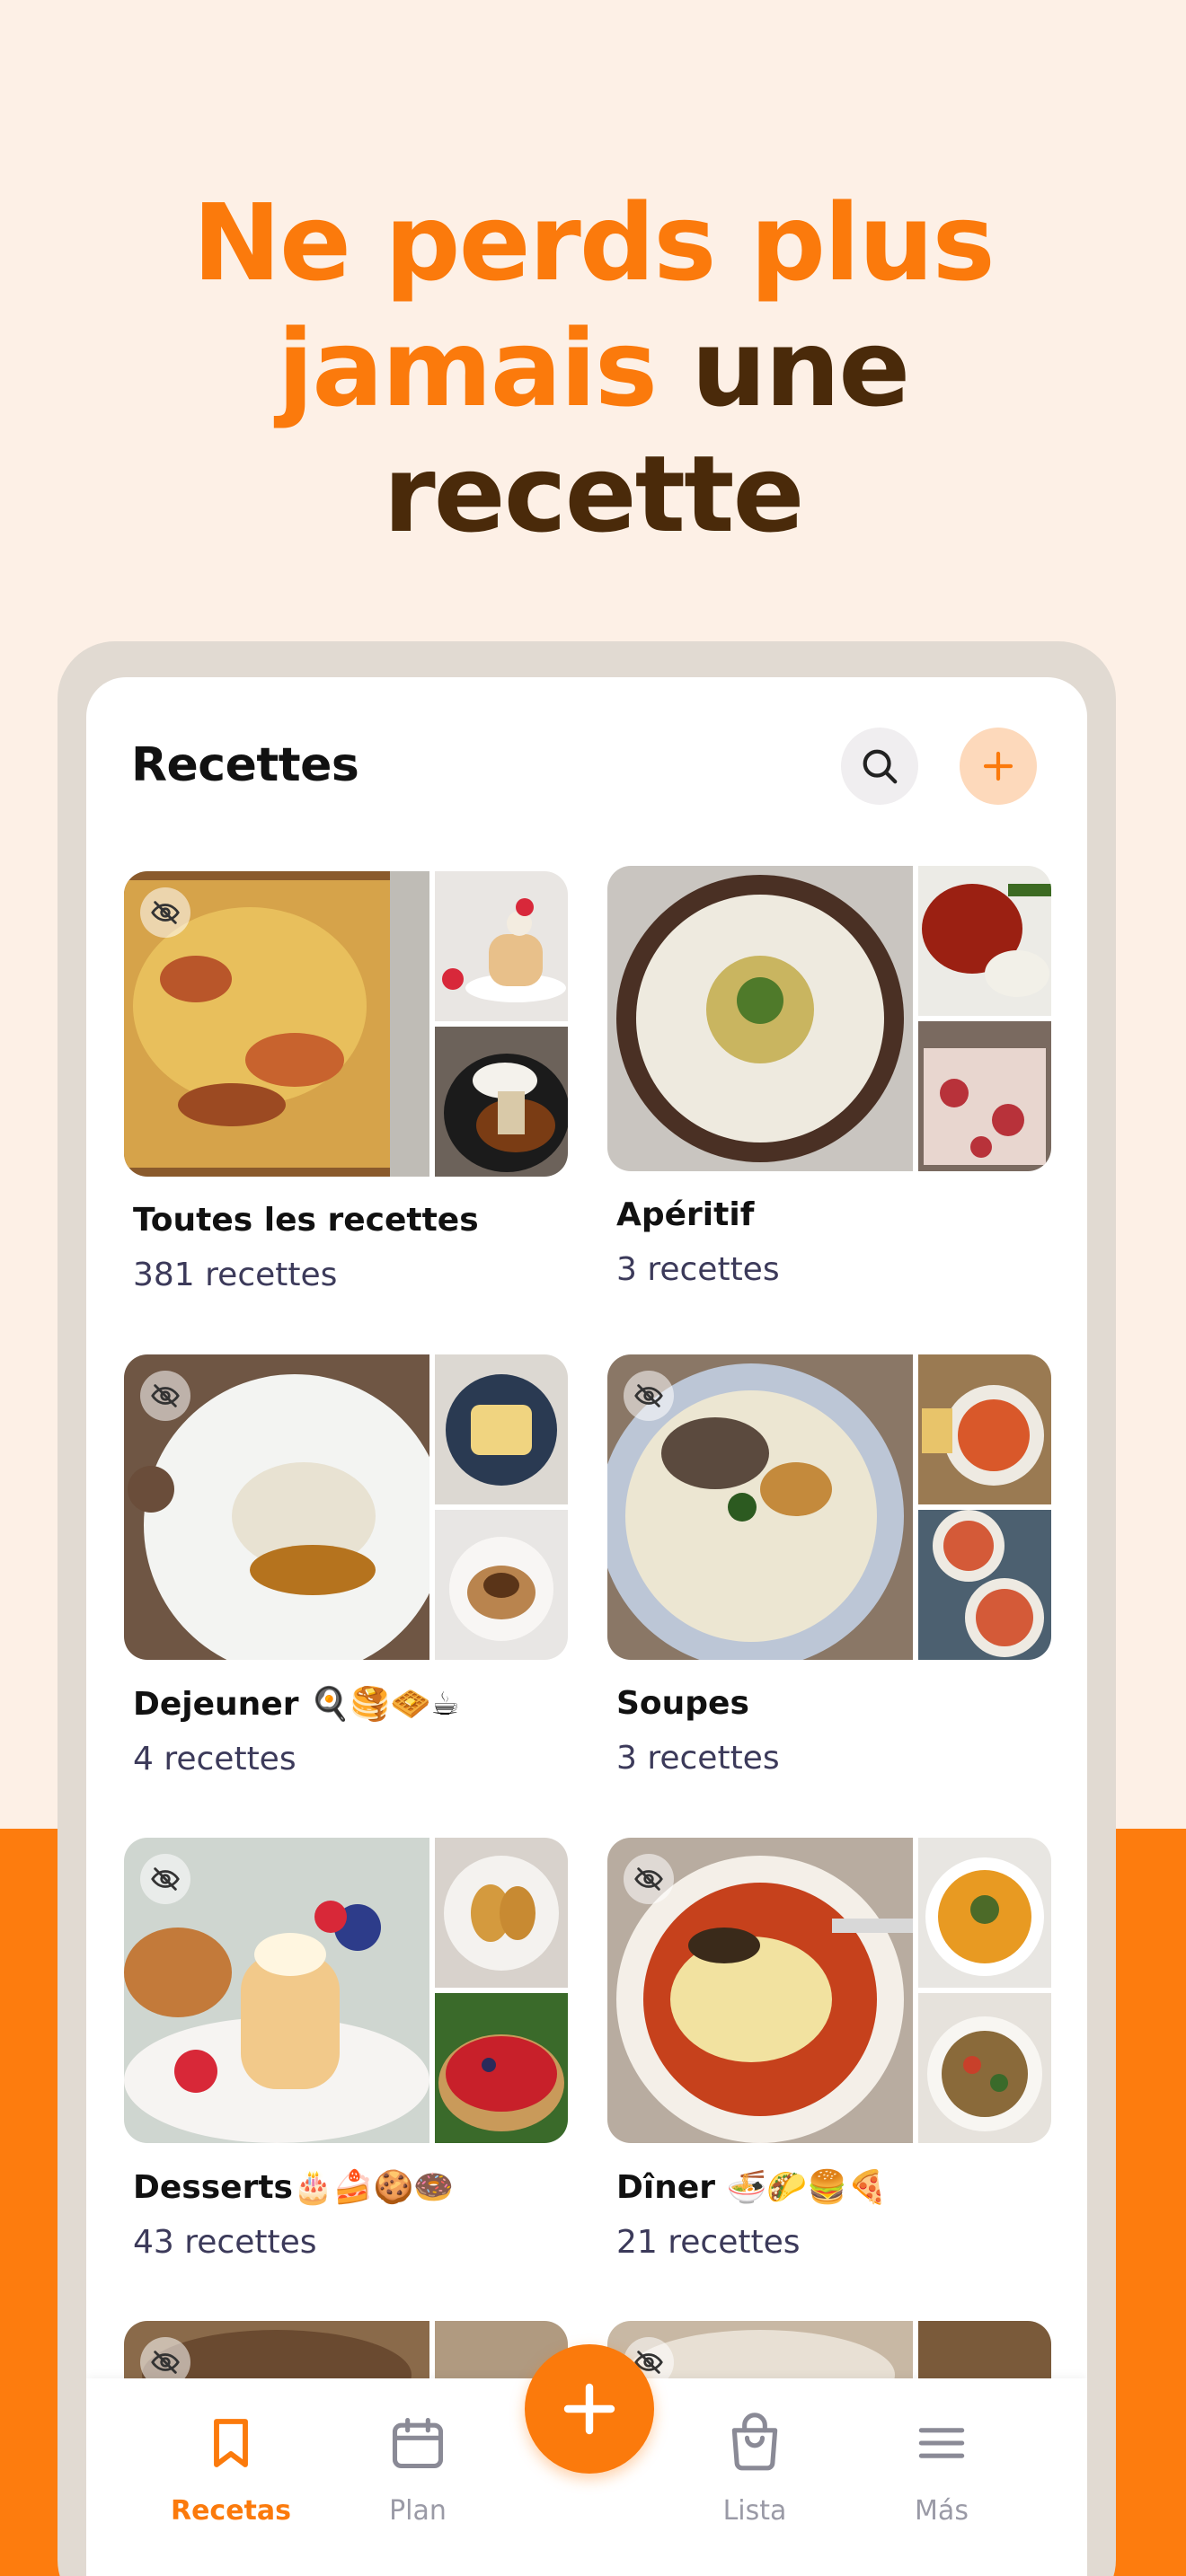 The height and width of the screenshot is (2576, 1186). Describe the element at coordinates (984, 941) in the screenshot. I see `recipe-photo-glazed-chicken` at that location.